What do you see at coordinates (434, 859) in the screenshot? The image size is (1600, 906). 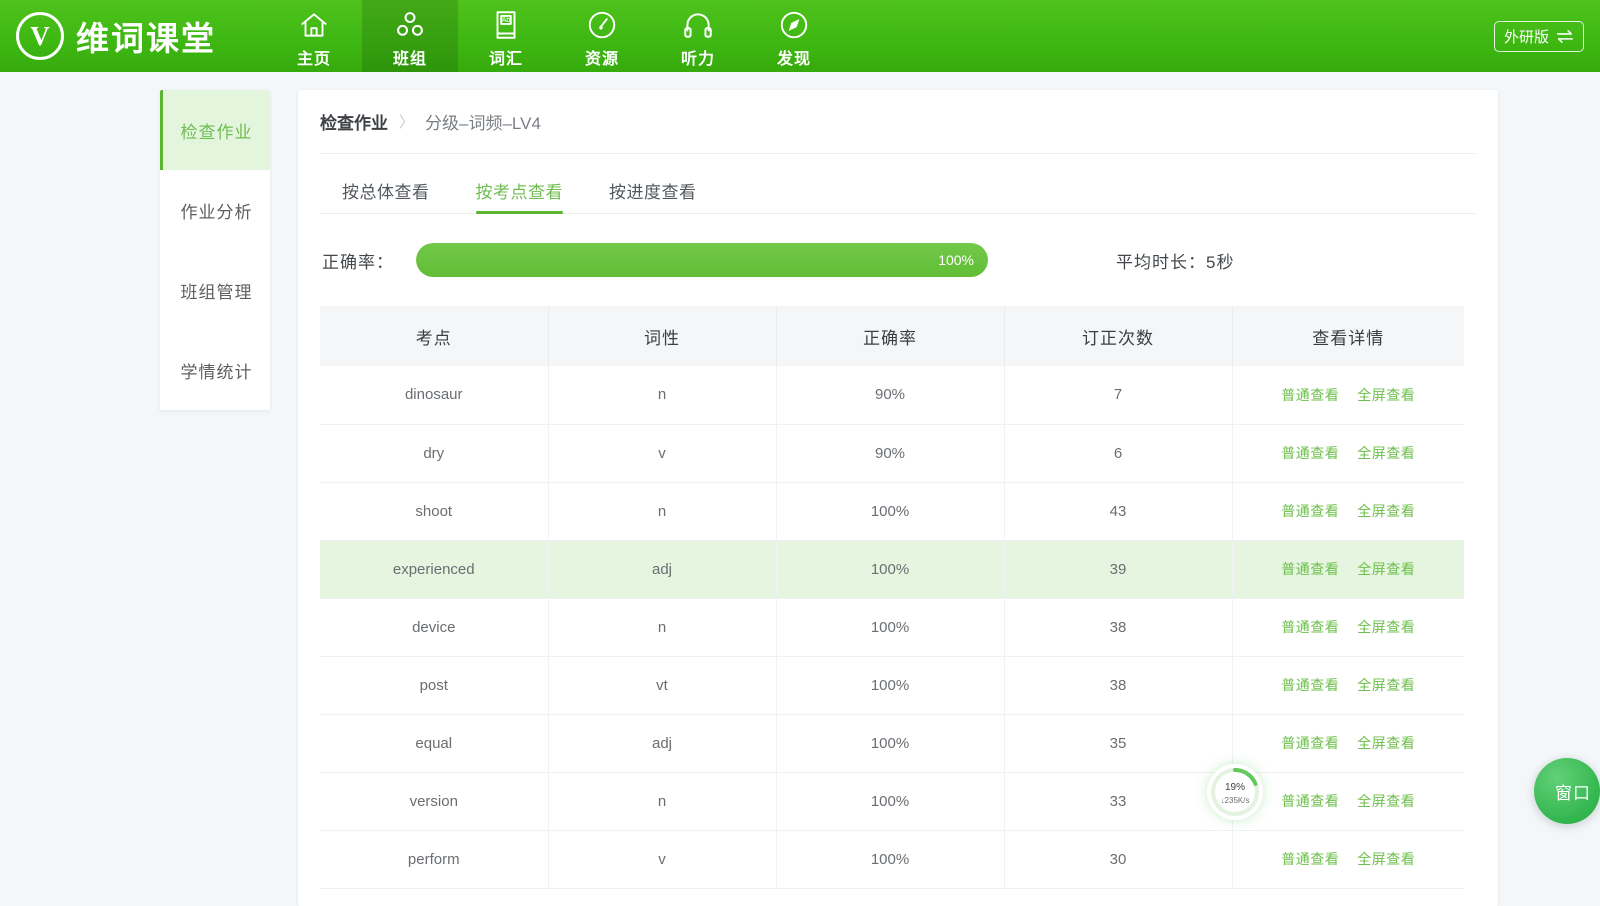 I see `cell-testpoint: perform` at bounding box center [434, 859].